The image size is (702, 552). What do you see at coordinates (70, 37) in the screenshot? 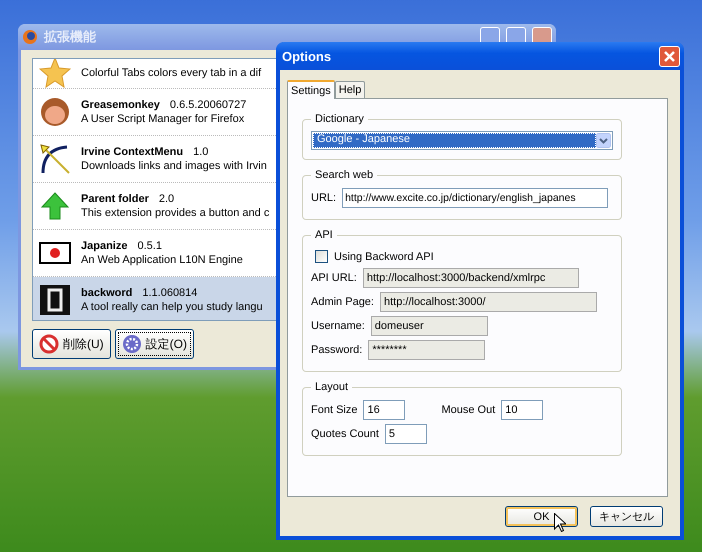
I see `window-title: 拡張機能` at bounding box center [70, 37].